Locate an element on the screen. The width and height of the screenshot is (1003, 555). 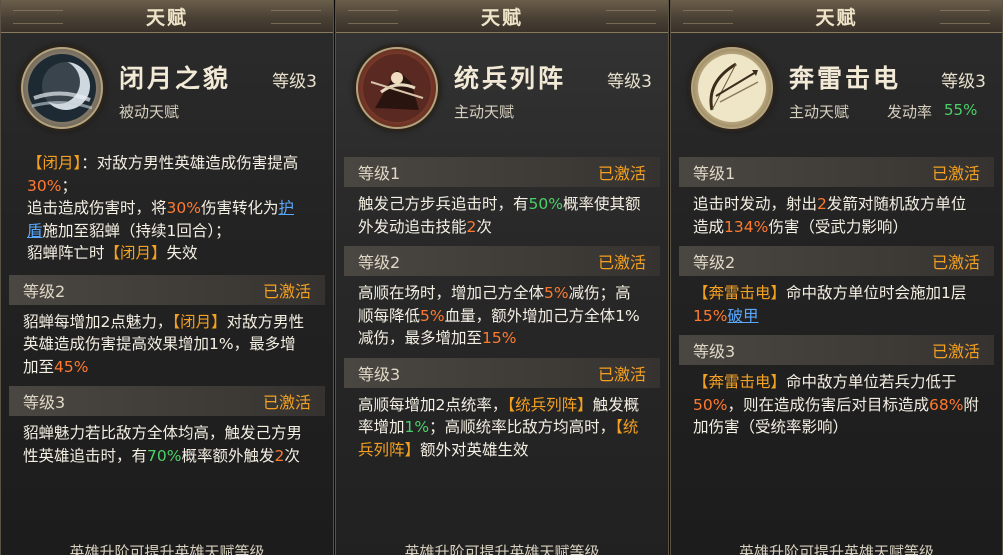
activation-rate-value: 55% is located at coordinates (961, 110).